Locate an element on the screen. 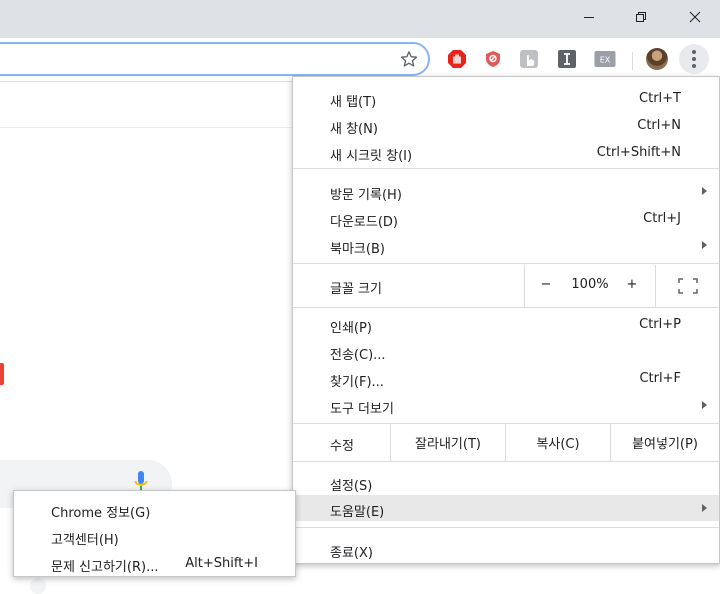 This screenshot has height=594, width=720. paste-label: 붙여넣기(P) is located at coordinates (665, 444).